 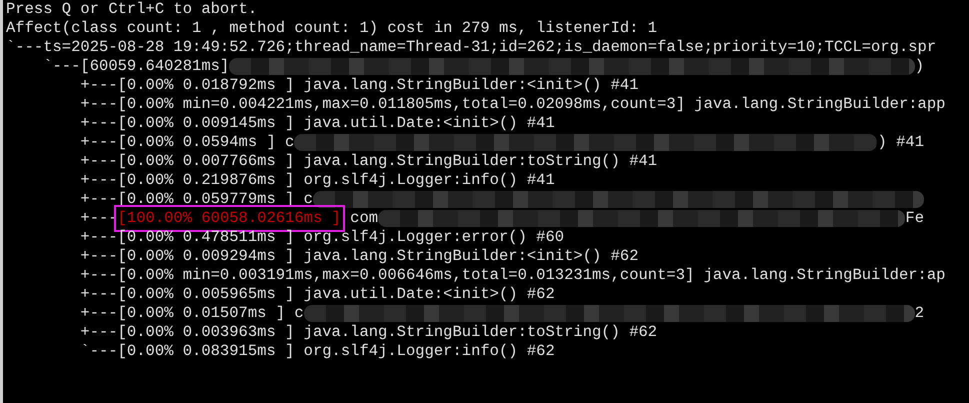 I want to click on console-text: 2, so click(x=919, y=313).